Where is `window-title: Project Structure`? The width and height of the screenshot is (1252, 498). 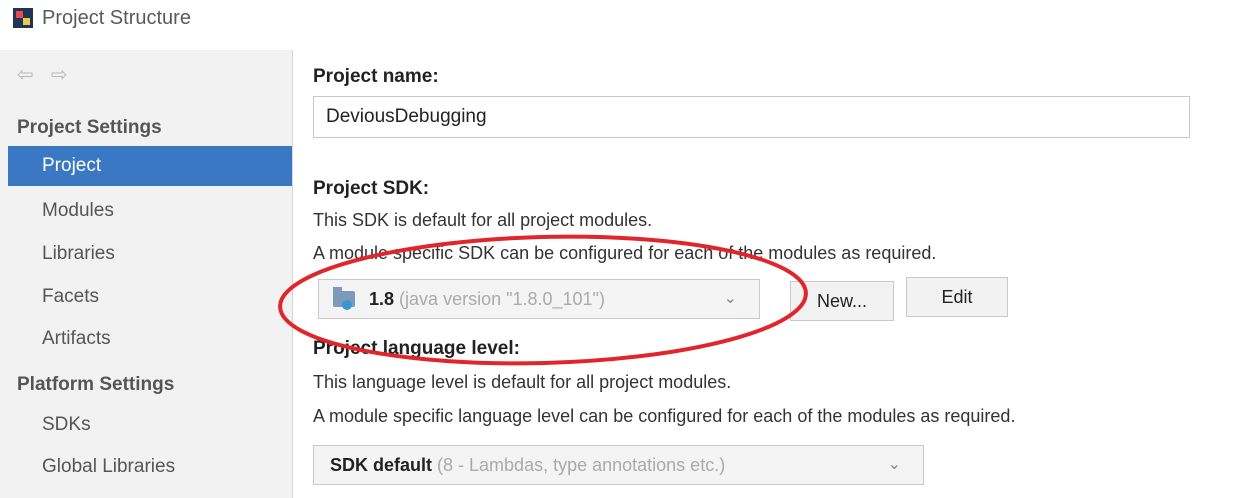
window-title: Project Structure is located at coordinates (116, 18).